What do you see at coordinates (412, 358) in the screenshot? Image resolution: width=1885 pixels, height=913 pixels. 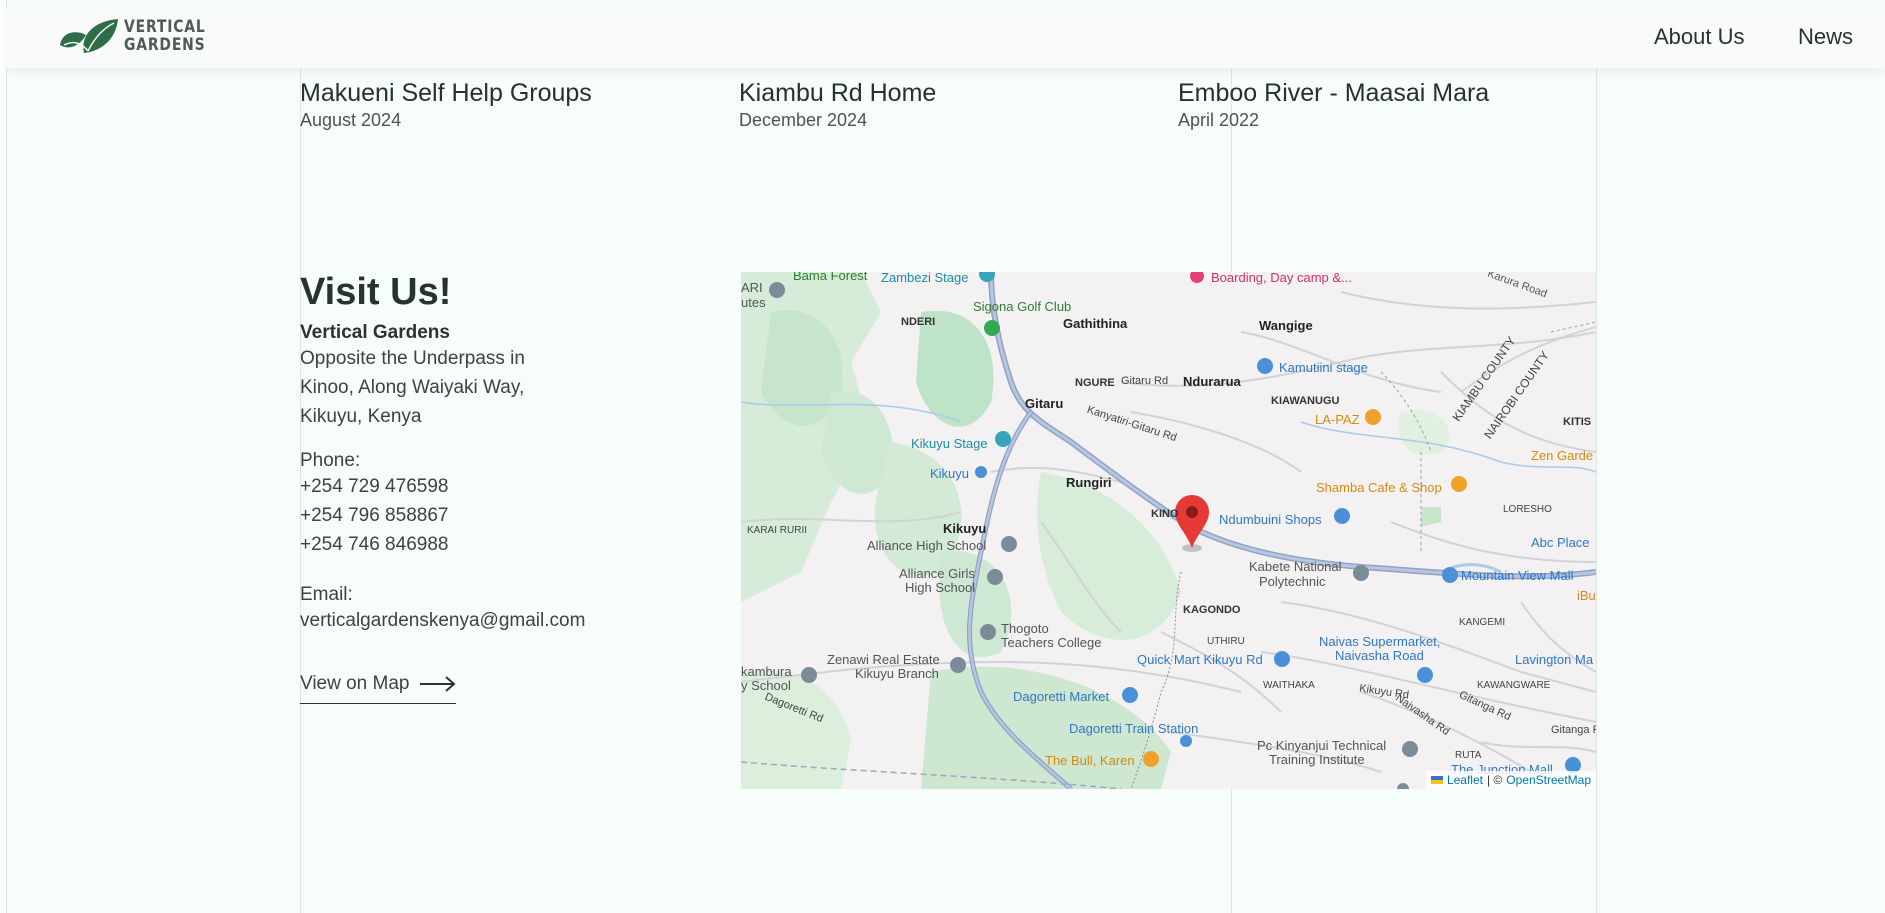 I see `address-line: Opposite the Underpass in` at bounding box center [412, 358].